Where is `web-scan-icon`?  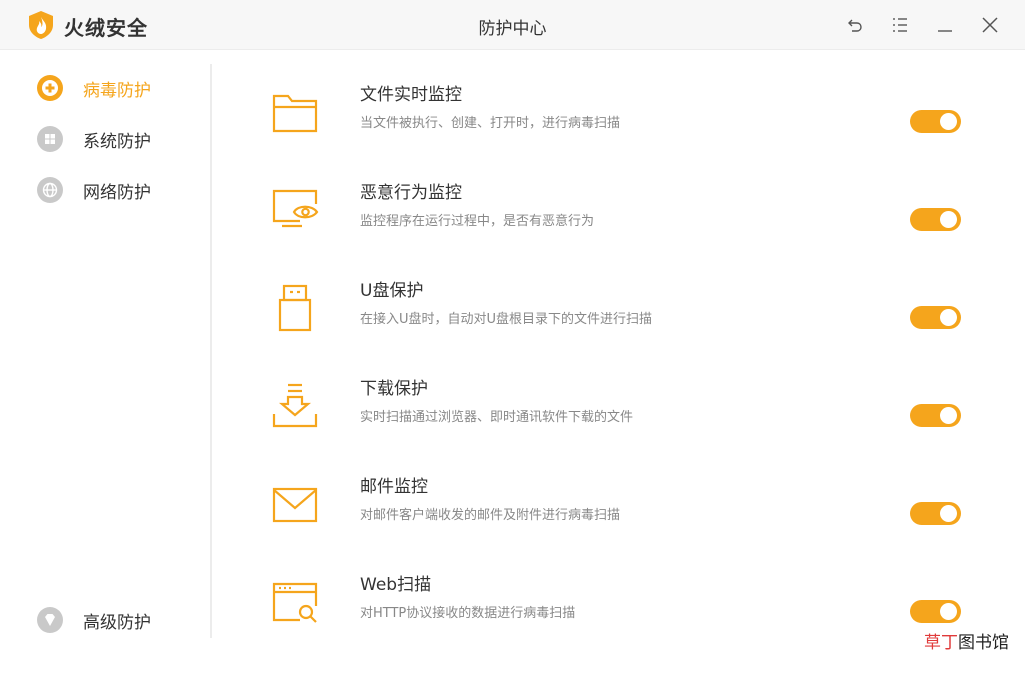
web-scan-icon is located at coordinates (295, 602).